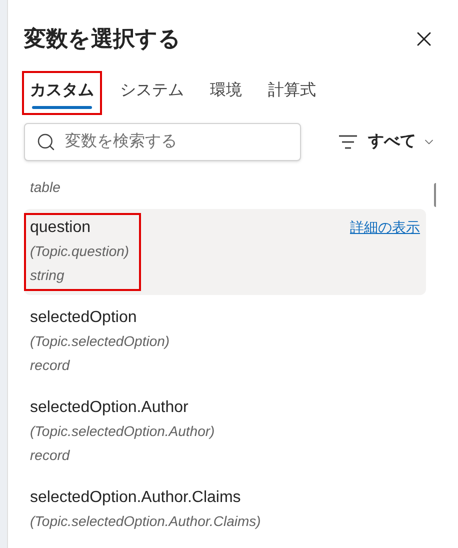 The image size is (458, 548). Describe the element at coordinates (110, 408) in the screenshot. I see `variable-name: selectedOption.Author` at that location.